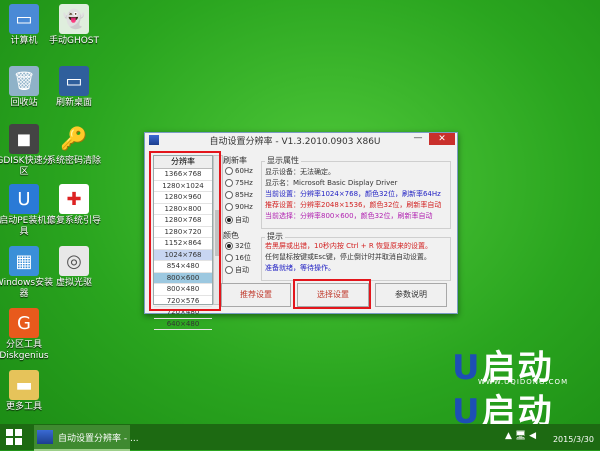  I want to click on key-icon: 🔑, so click(74, 139).